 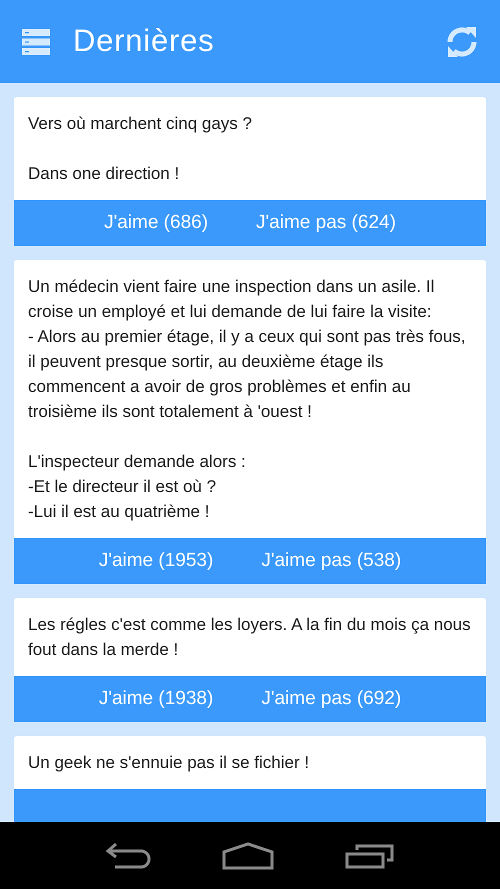 I want to click on like-button: J'aime (1953), so click(x=156, y=561).